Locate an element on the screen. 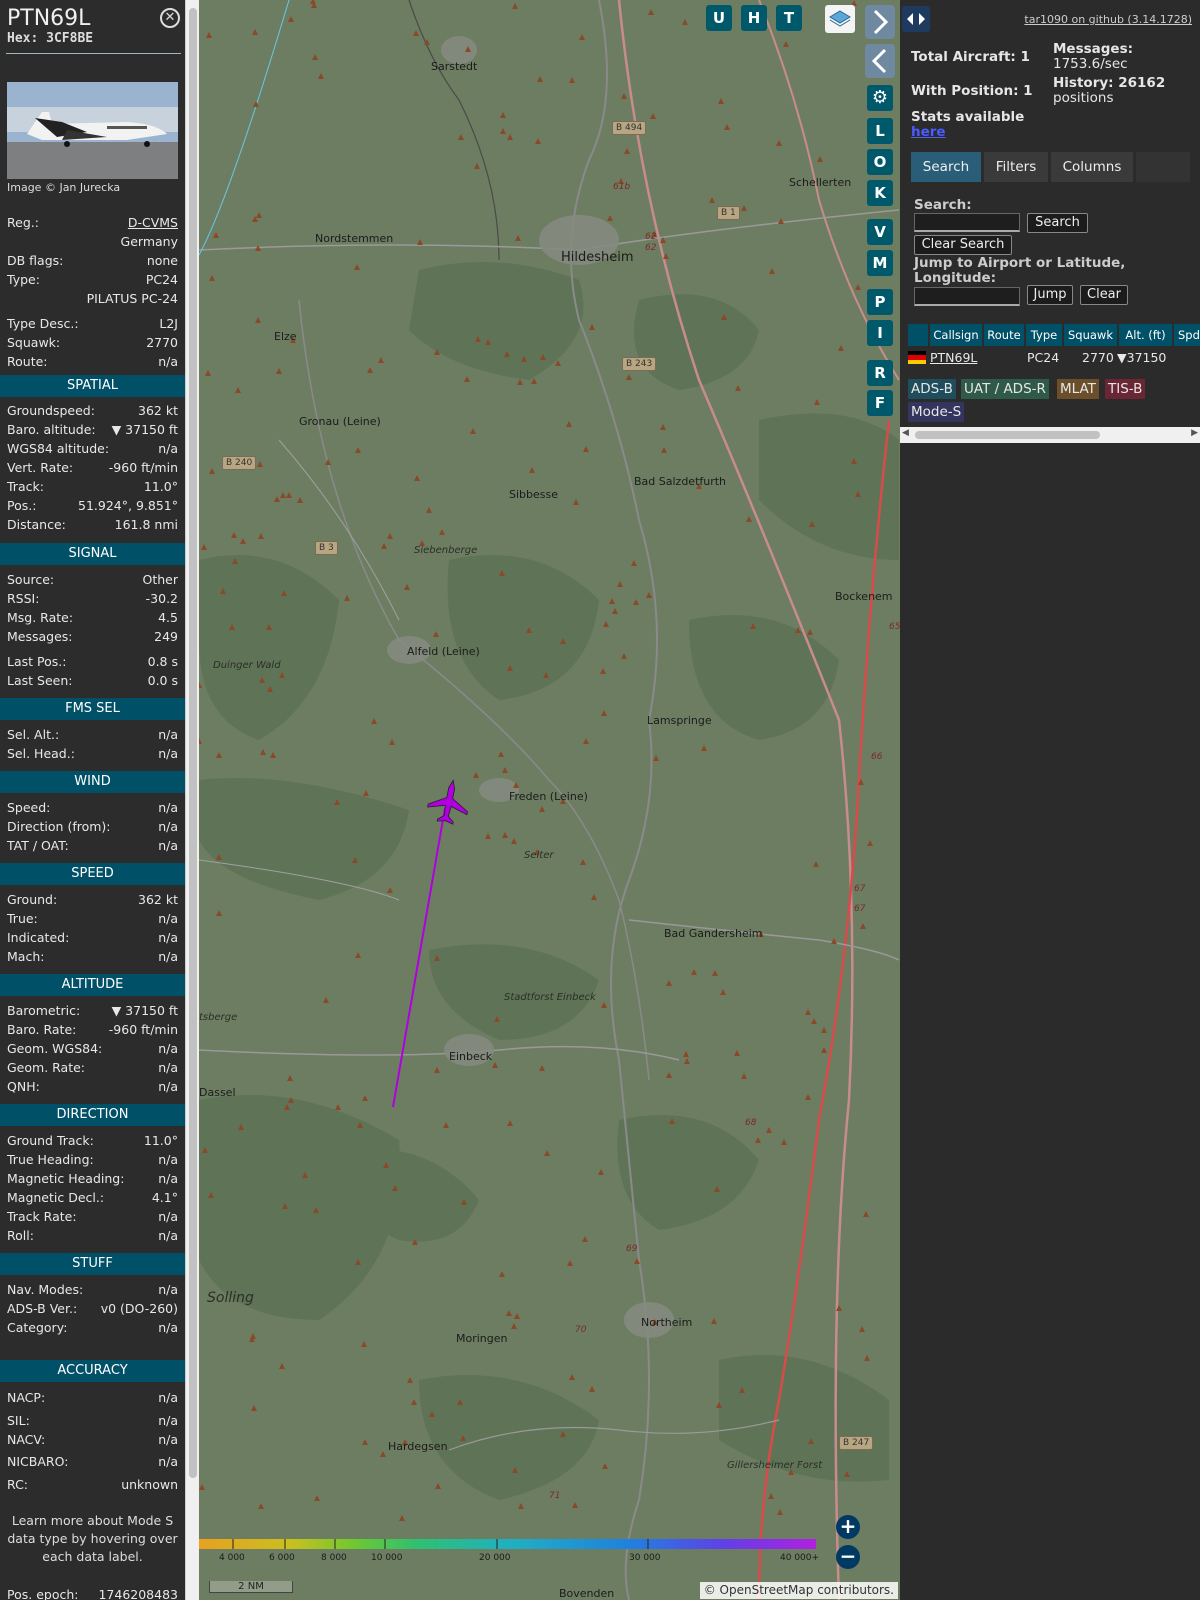 This screenshot has height=1600, width=1200. accuracy-label: NACP: is located at coordinates (26, 1397).